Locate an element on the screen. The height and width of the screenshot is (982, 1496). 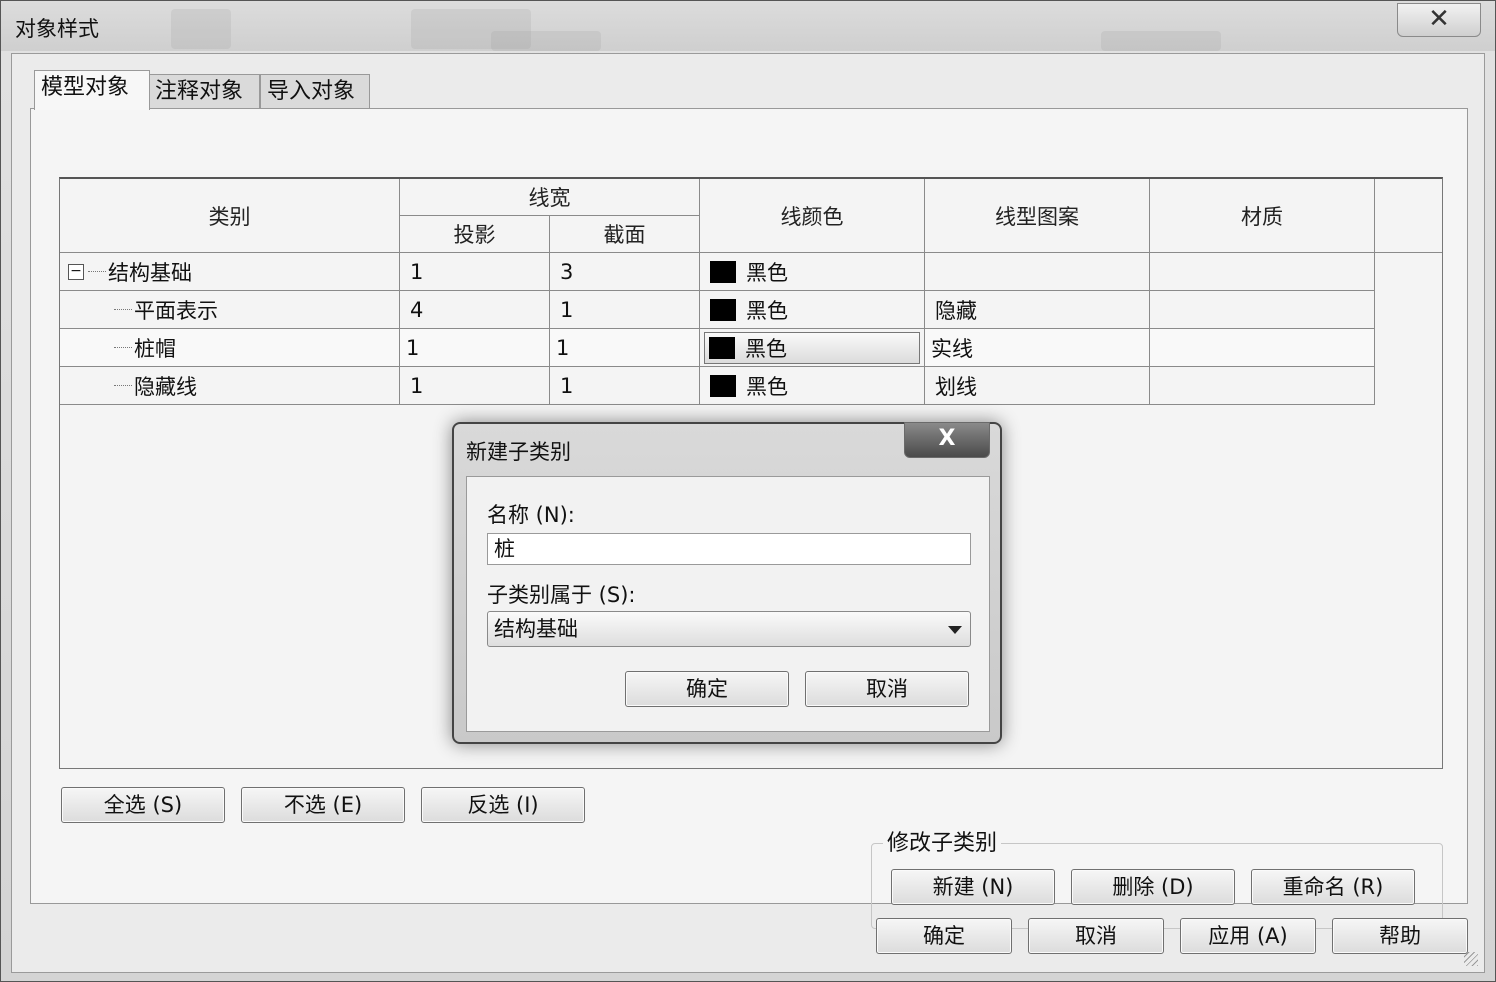
tab-imported-objects: 导入对象 is located at coordinates (315, 91).